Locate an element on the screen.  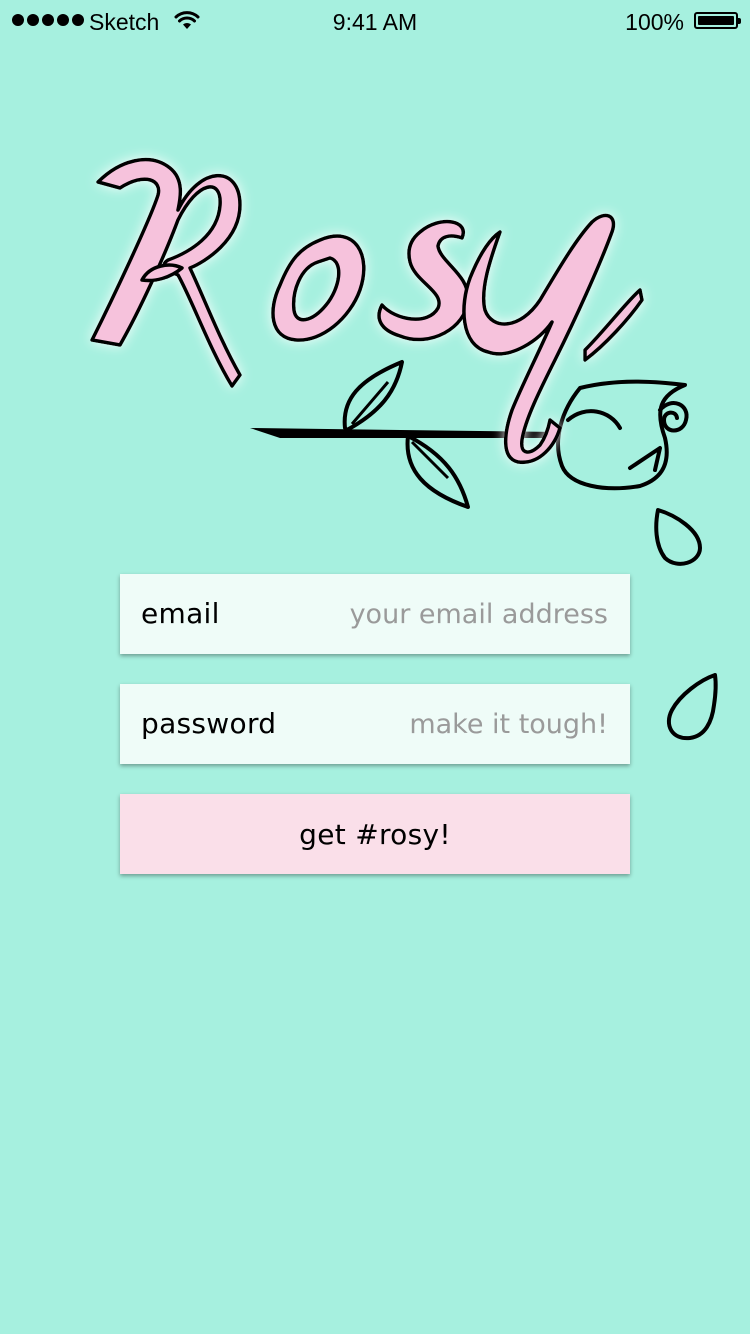
droplet-icon is located at coordinates (692, 707).